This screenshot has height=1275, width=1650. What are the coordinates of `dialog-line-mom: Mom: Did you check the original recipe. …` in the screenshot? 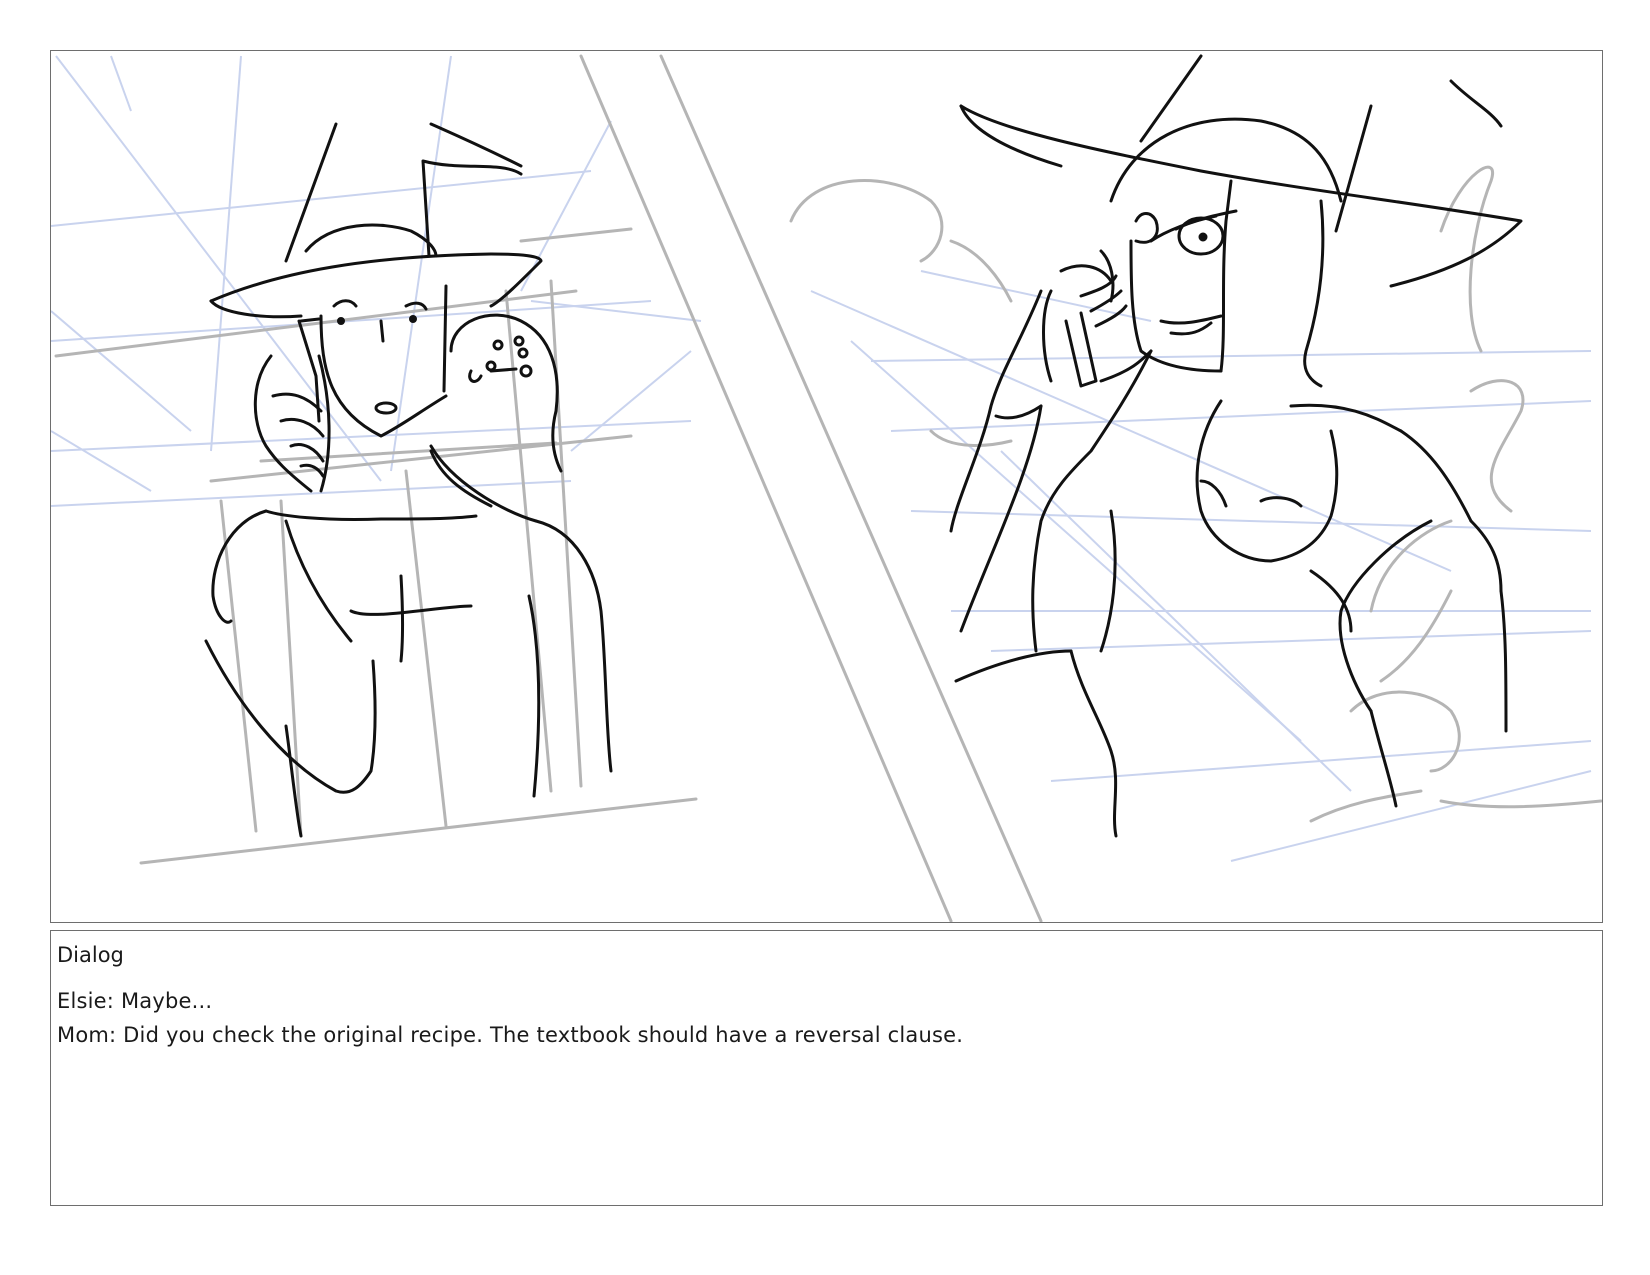 It's located at (510, 1035).